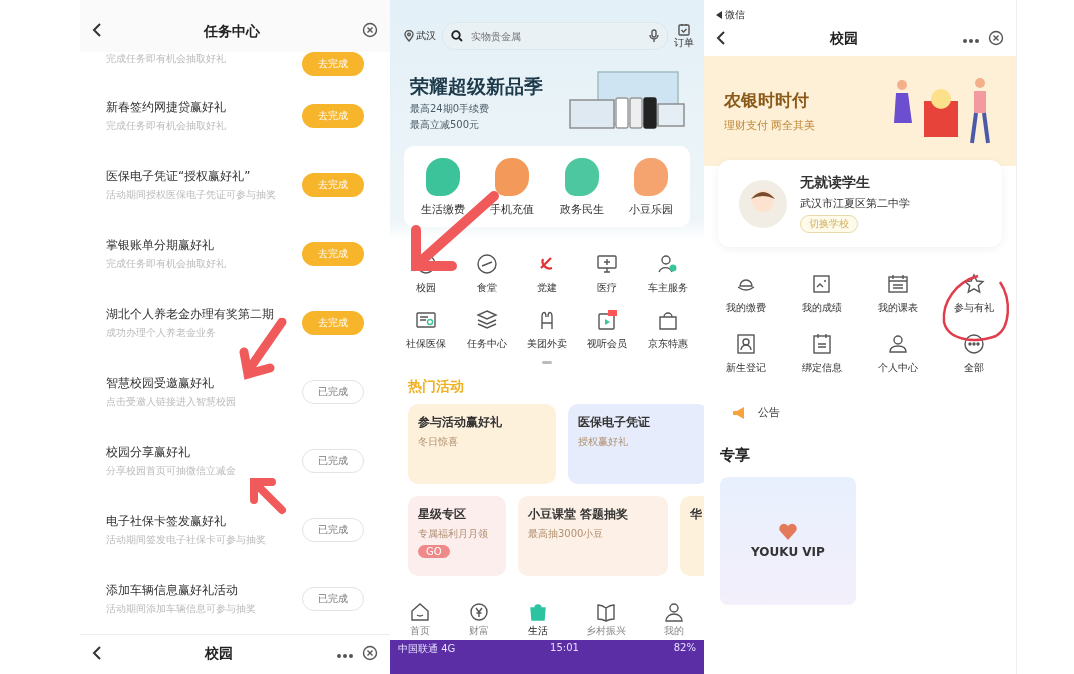  I want to click on promo-title: 小豆课堂 答题抽奖, so click(579, 514).